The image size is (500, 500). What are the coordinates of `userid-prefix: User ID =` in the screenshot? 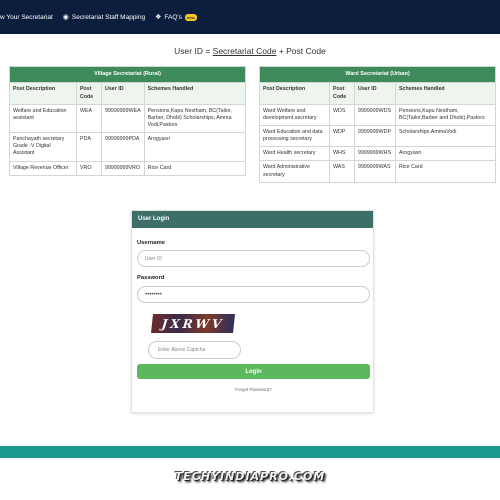 It's located at (193, 51).